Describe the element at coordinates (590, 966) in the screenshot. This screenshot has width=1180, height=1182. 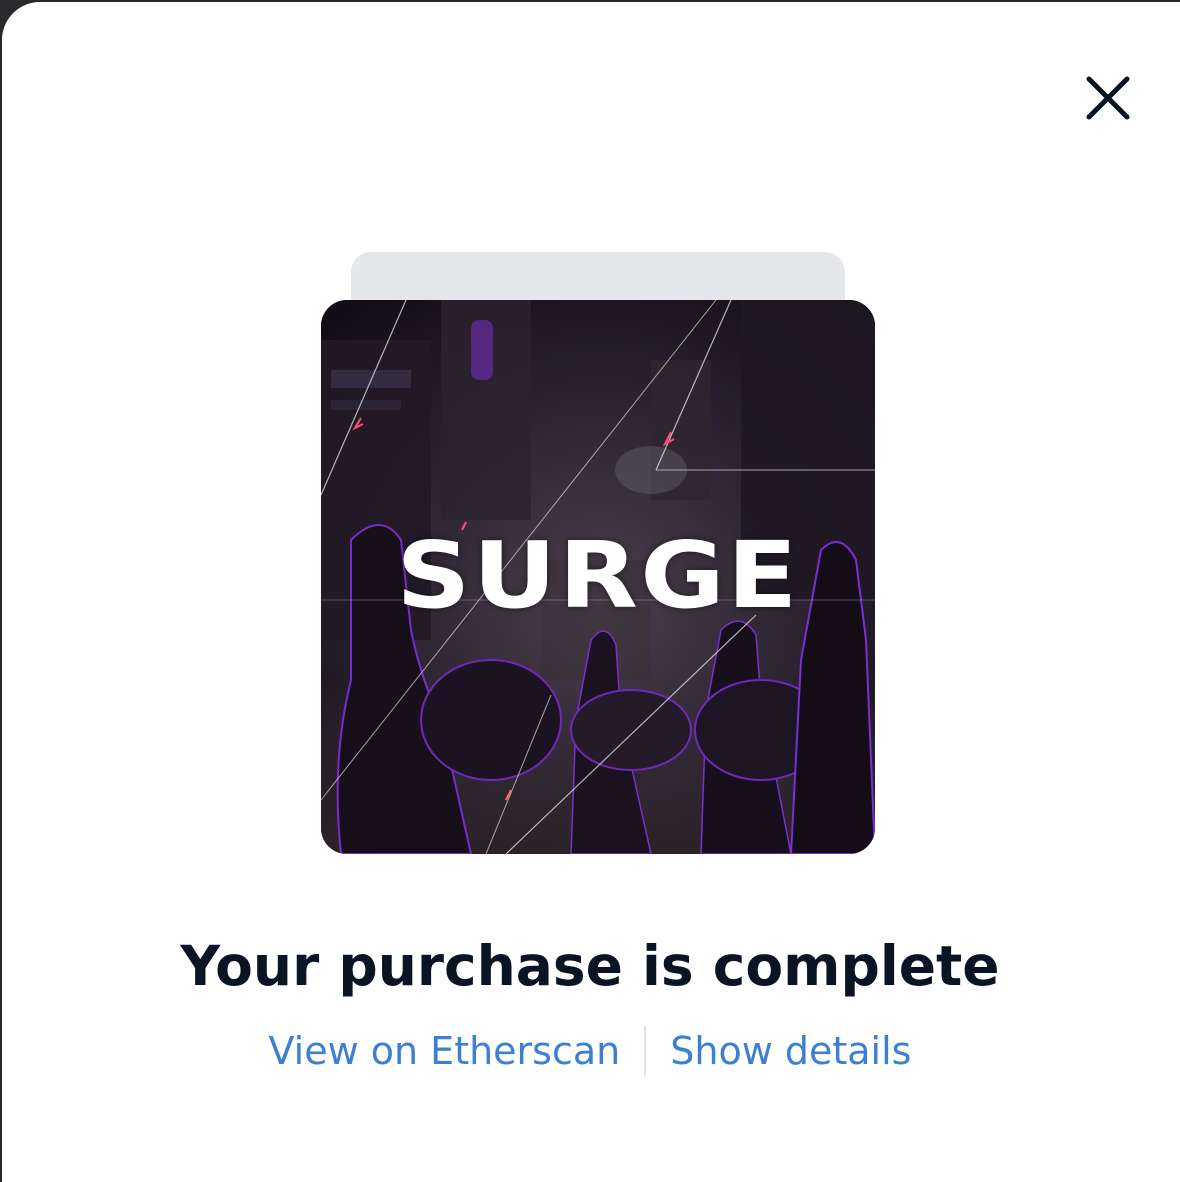
I see `purchase-complete-heading: Your purchase is complete` at that location.